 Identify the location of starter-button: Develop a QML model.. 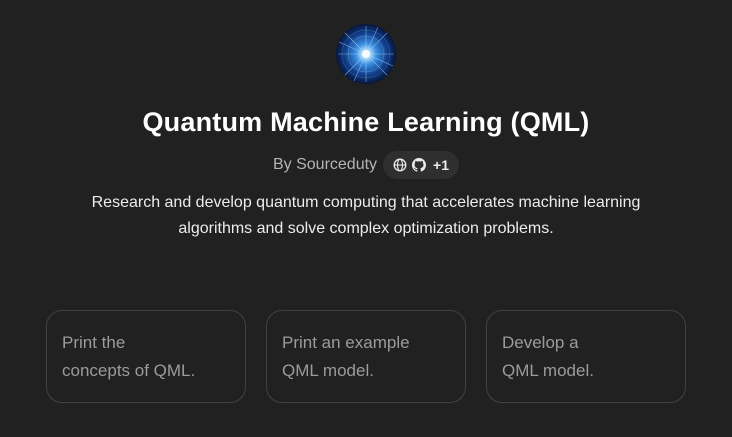
(586, 356).